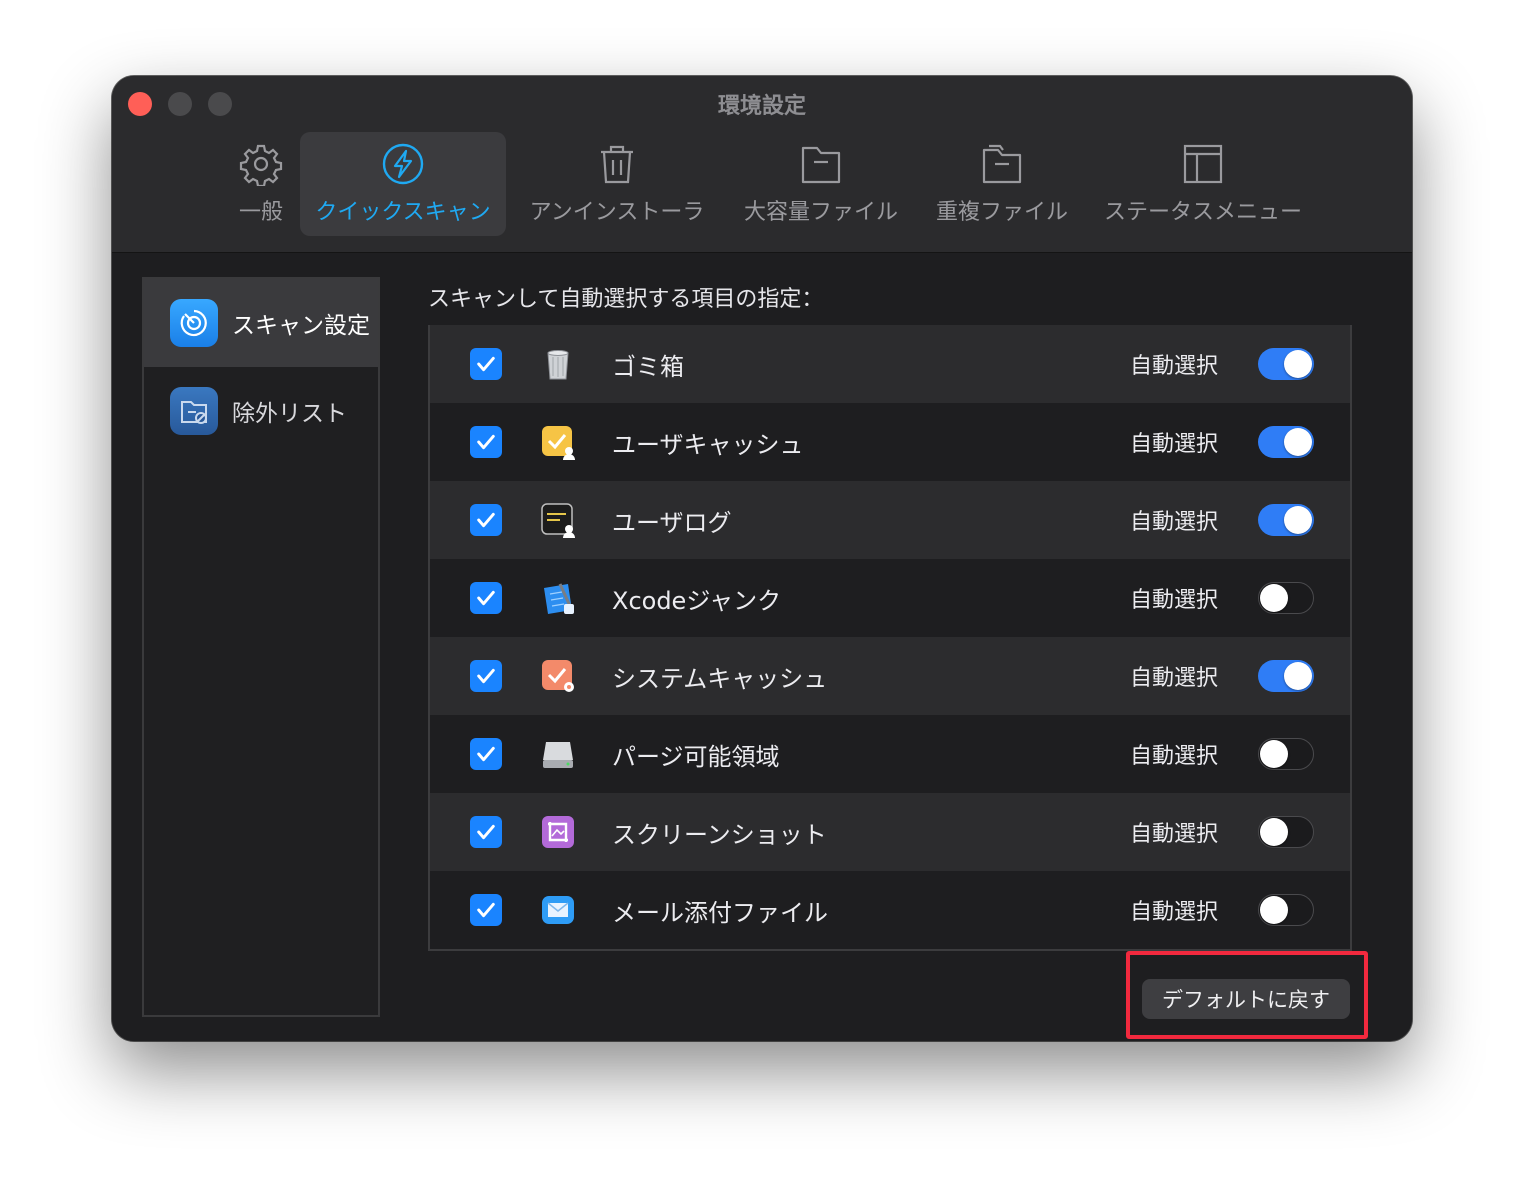 The height and width of the screenshot is (1190, 1524). What do you see at coordinates (708, 444) in the screenshot?
I see `item-label: ユーザキャッシュ` at bounding box center [708, 444].